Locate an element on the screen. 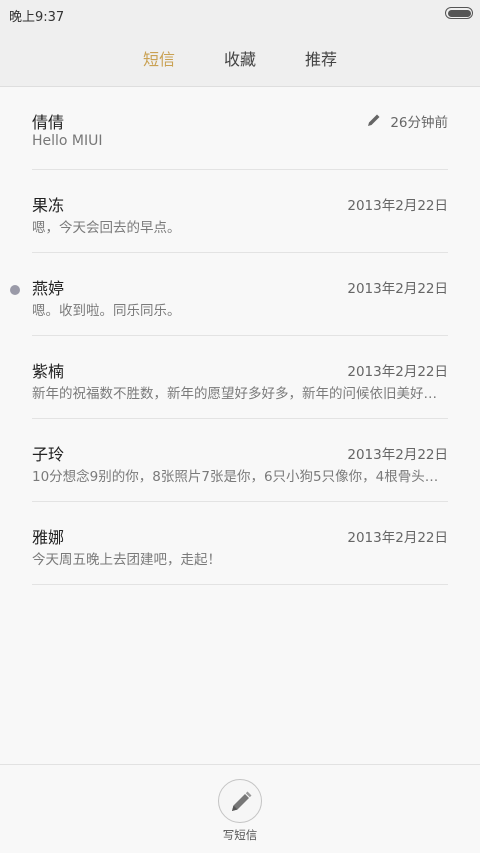 The image size is (480, 853). conversation-item: 雅娜 2013年2月22日 今天周五晚上去团建吧，走起！ is located at coordinates (240, 543).